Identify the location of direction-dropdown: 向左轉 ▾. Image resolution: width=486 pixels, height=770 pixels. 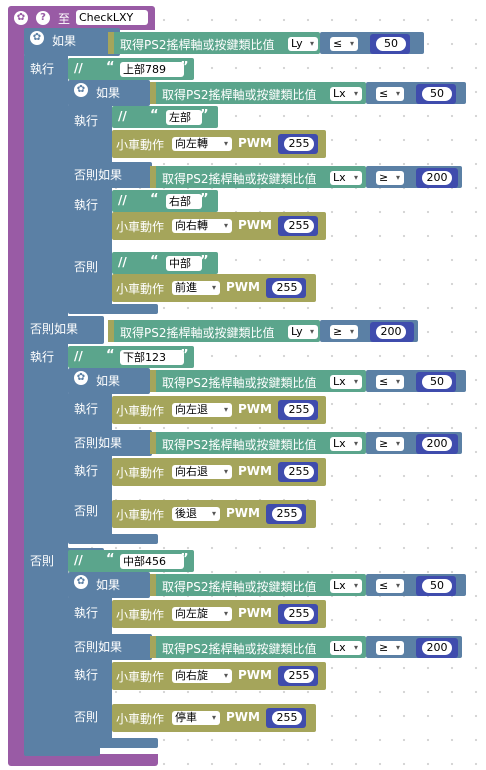
(202, 144).